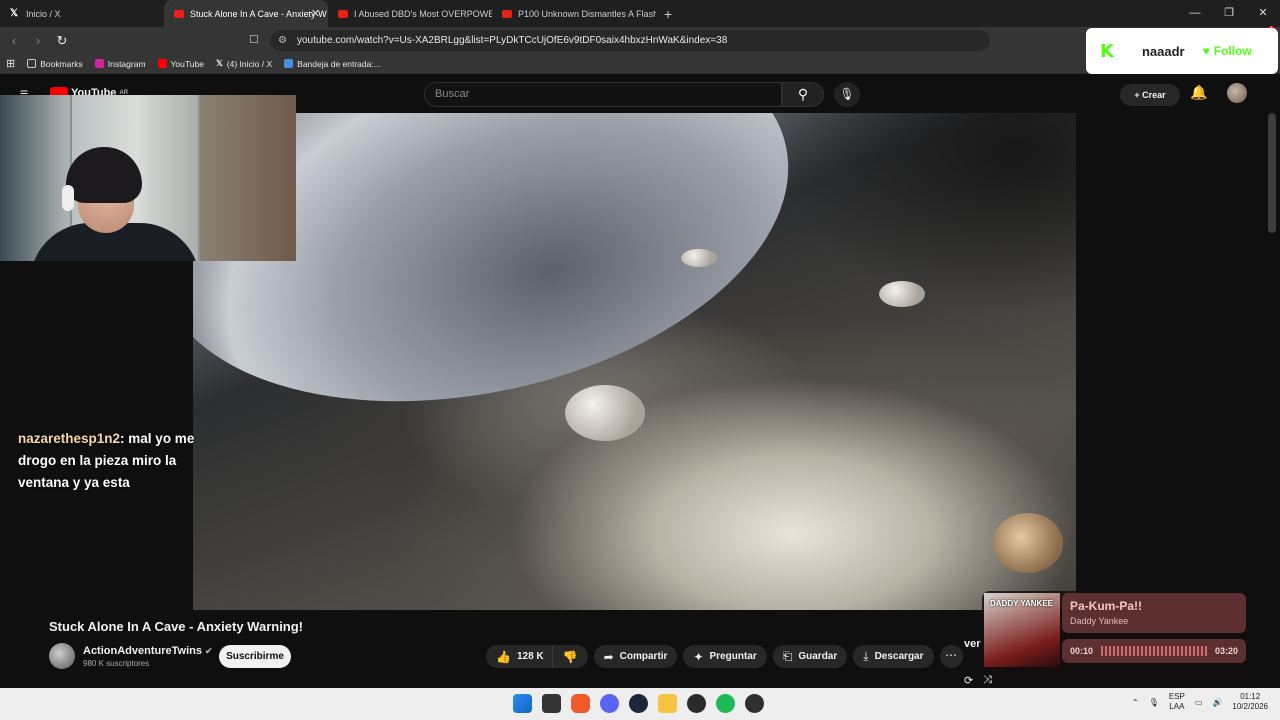 Image resolution: width=1280 pixels, height=720 pixels. Describe the element at coordinates (315, 13) in the screenshot. I see `close-tab-icon: ✕` at that location.